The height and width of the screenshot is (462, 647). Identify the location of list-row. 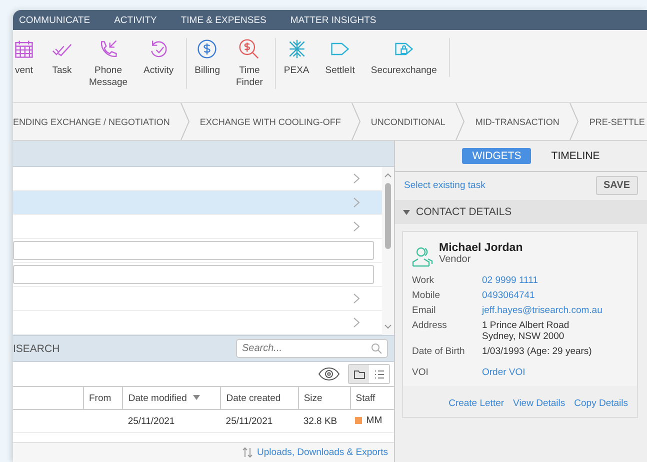
(197, 203).